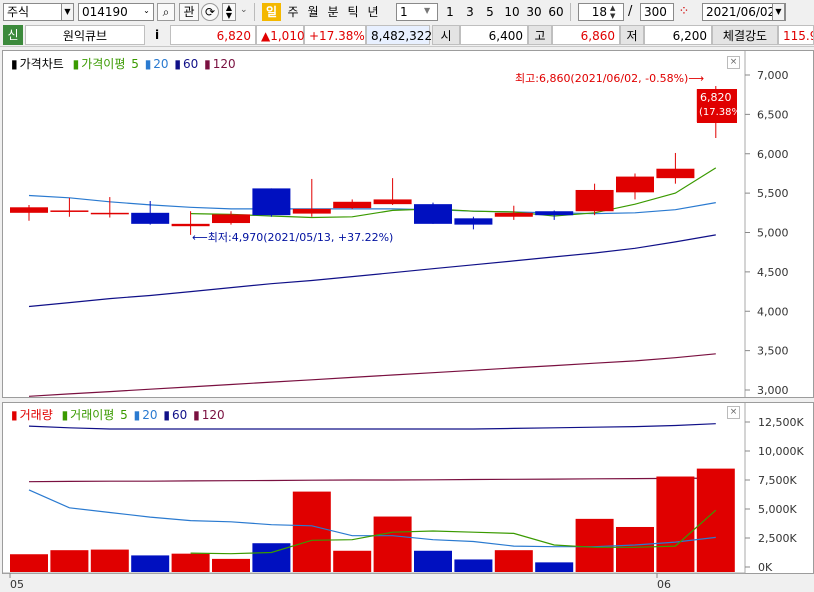  I want to click on display-count-stepper: ▲ ▼, so click(612, 12).